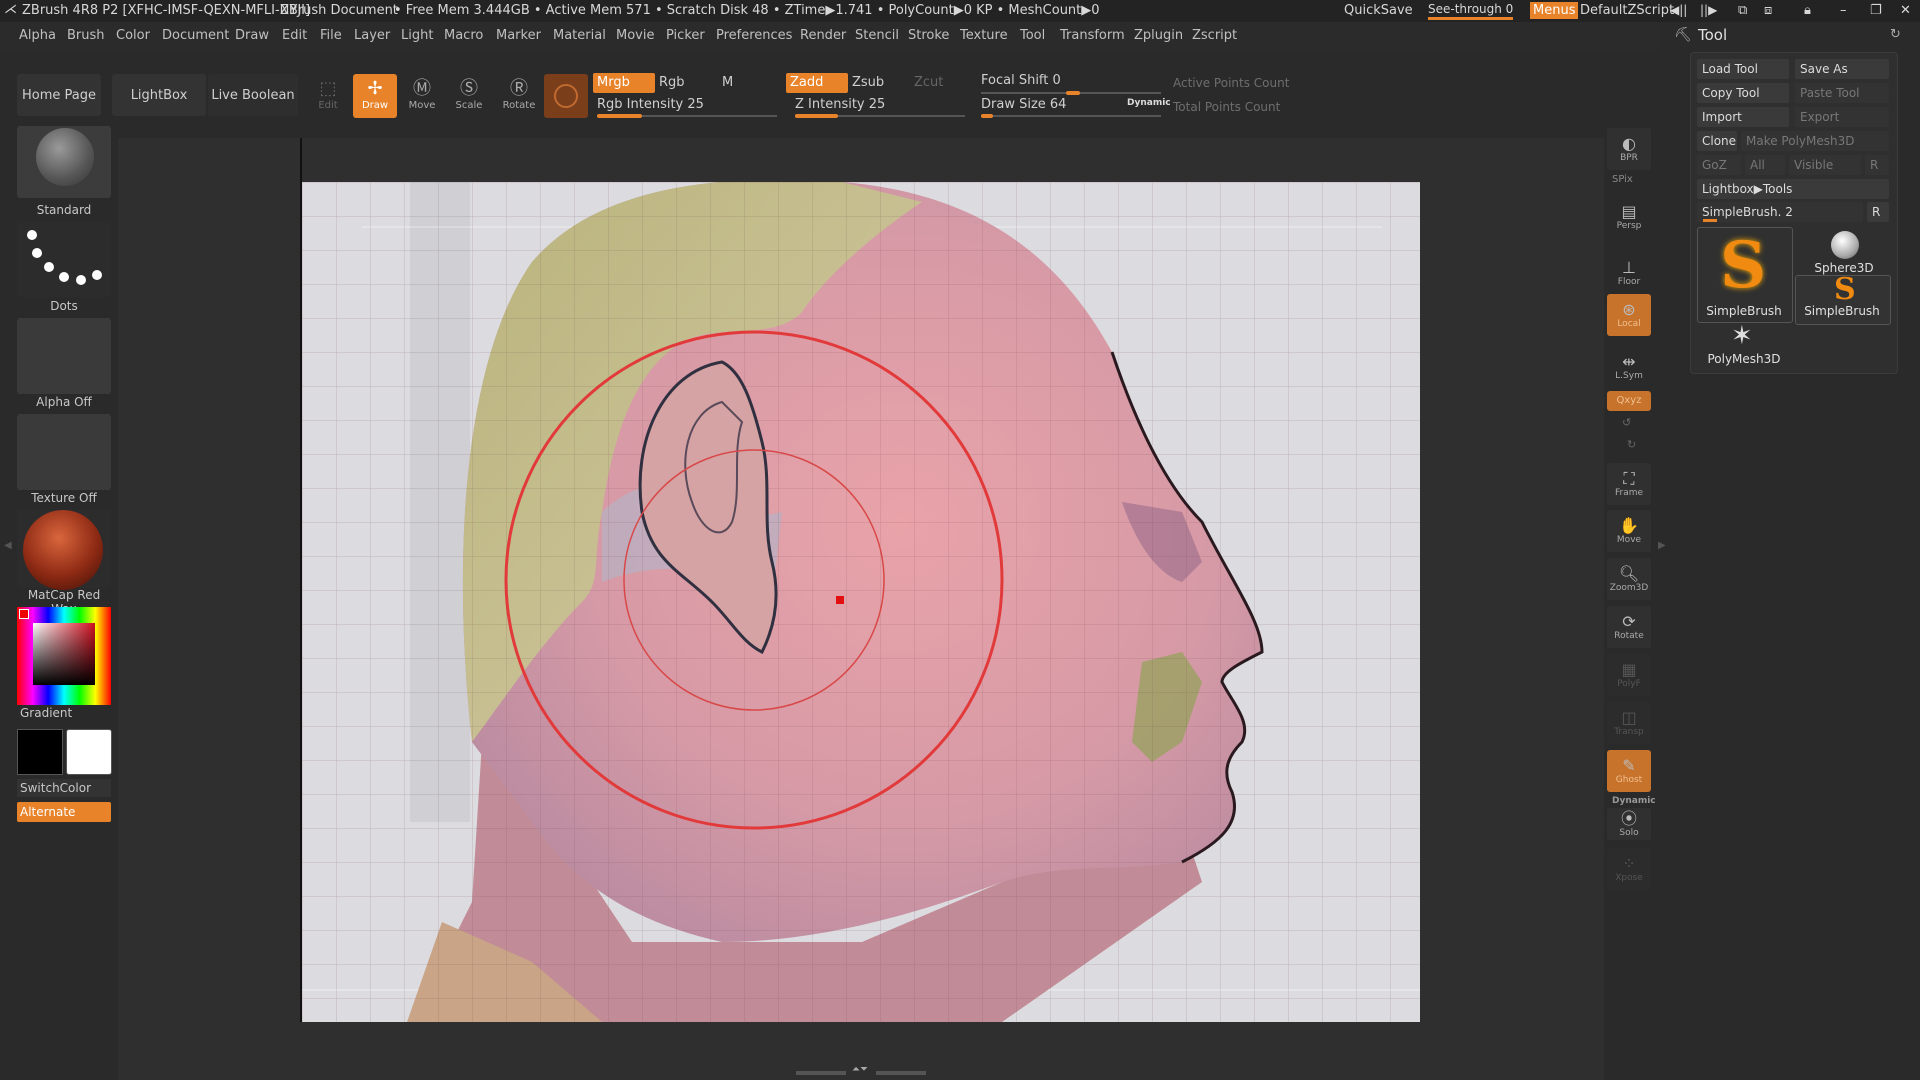 The image size is (1920, 1080). I want to click on lsym-button: ⇹ L.Sym, so click(1629, 367).